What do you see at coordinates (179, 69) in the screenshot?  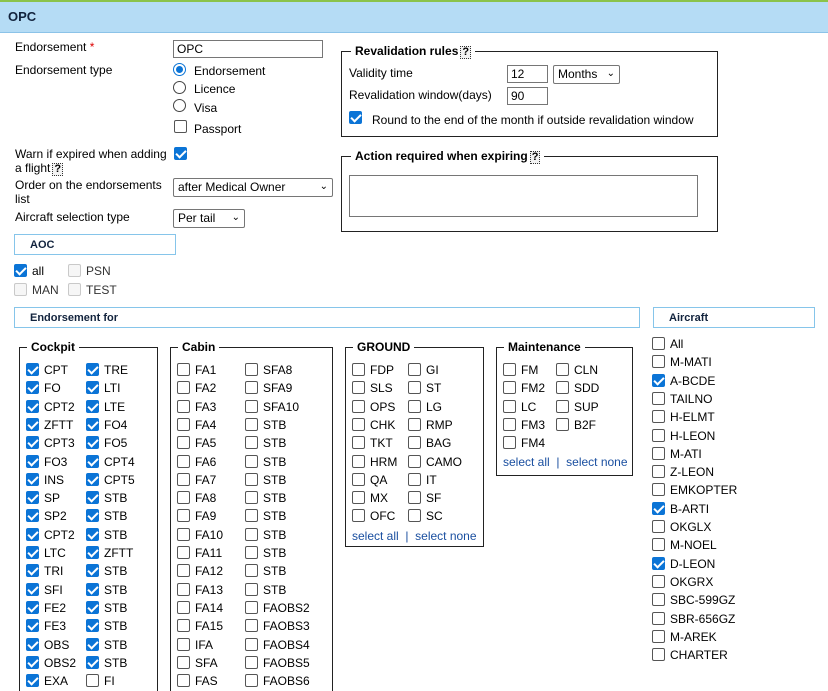 I see `type-endorsement-radio` at bounding box center [179, 69].